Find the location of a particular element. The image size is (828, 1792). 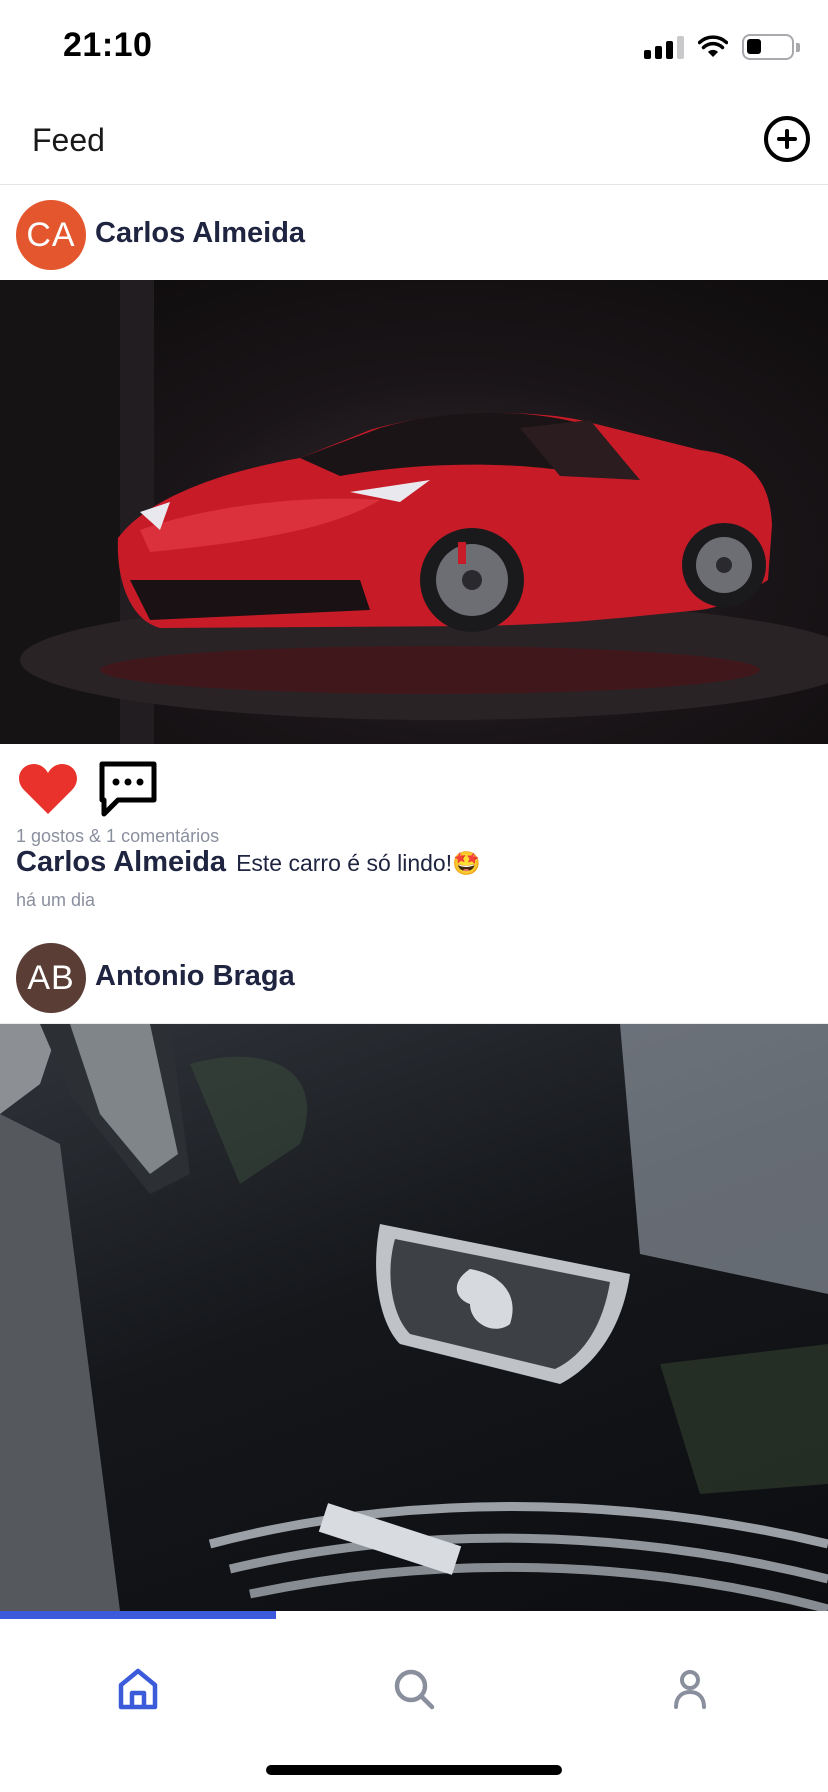

post-author: Carlos Almeida is located at coordinates (200, 233).